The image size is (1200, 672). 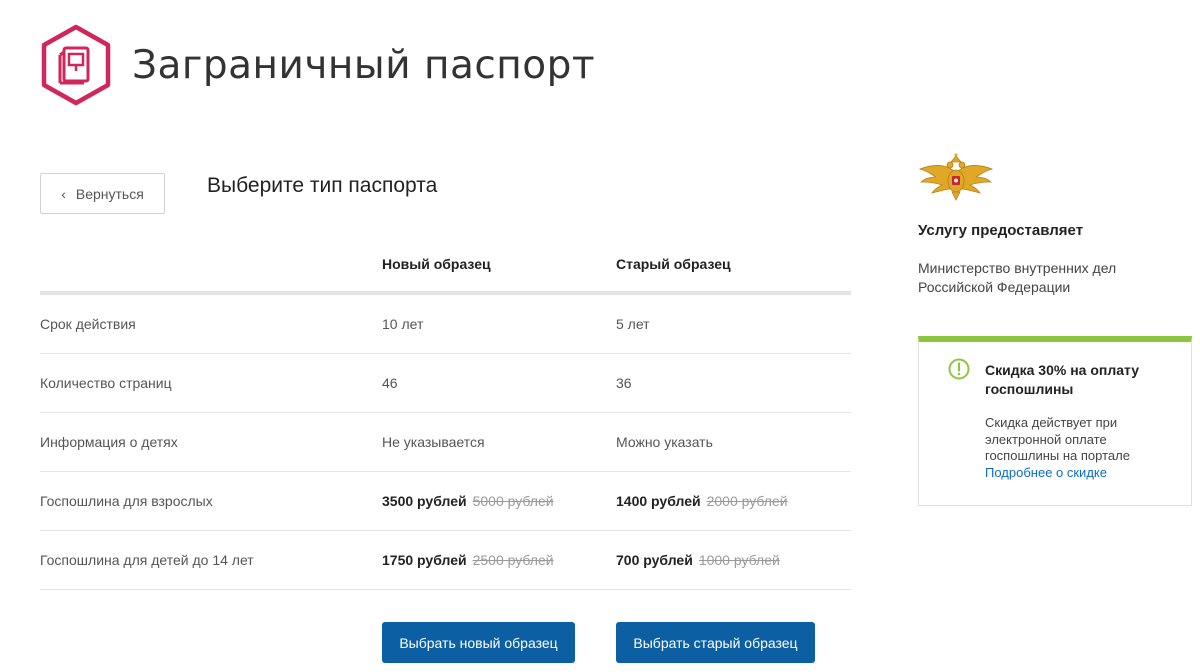 What do you see at coordinates (664, 442) in the screenshot?
I see `cell-old: Можно указать` at bounding box center [664, 442].